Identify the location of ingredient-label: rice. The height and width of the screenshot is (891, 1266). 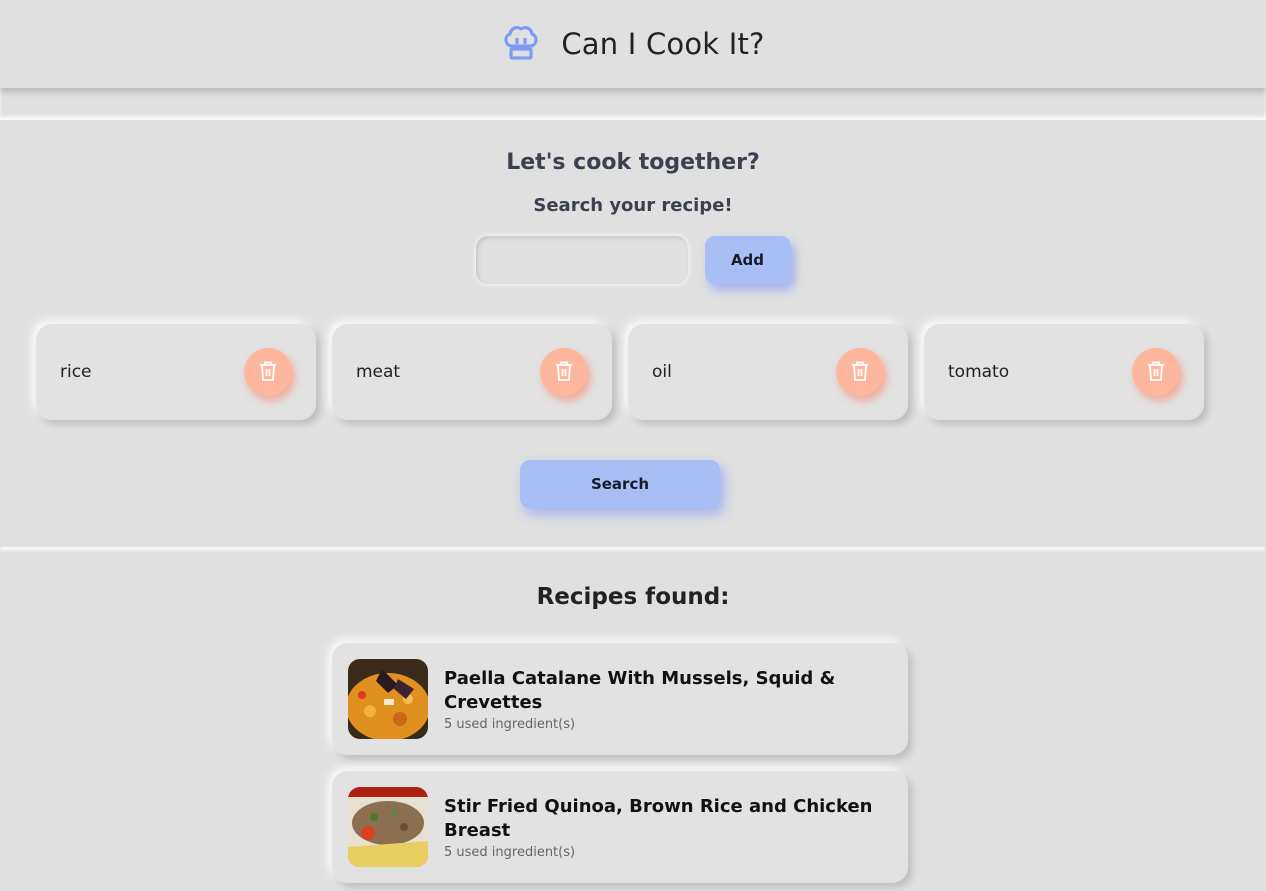
(76, 372).